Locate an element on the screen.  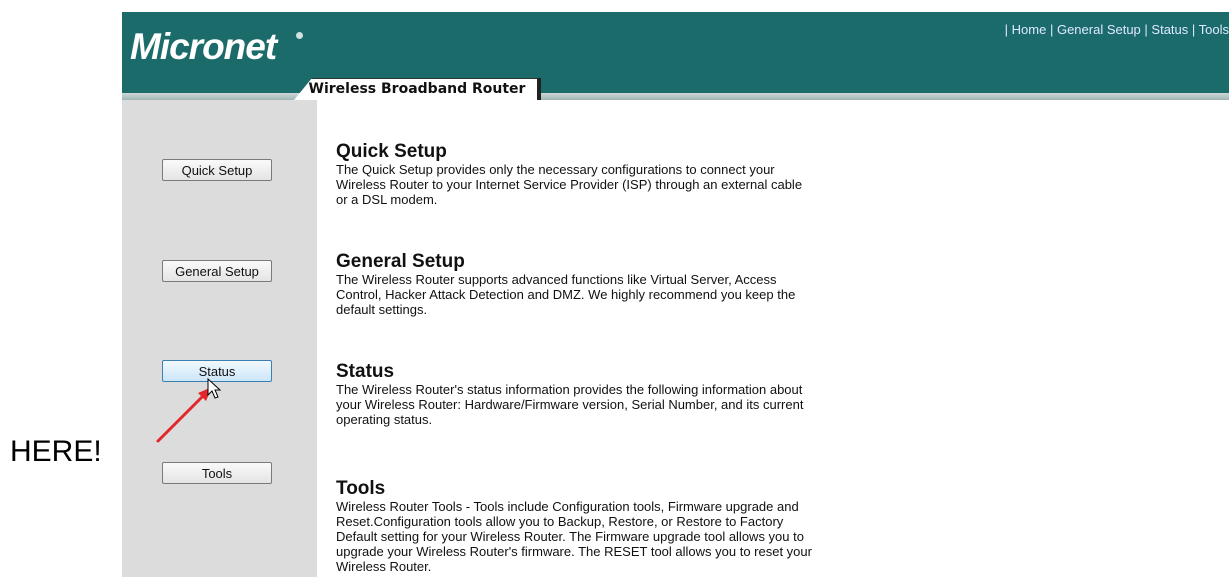
header-divider is located at coordinates (675, 96).